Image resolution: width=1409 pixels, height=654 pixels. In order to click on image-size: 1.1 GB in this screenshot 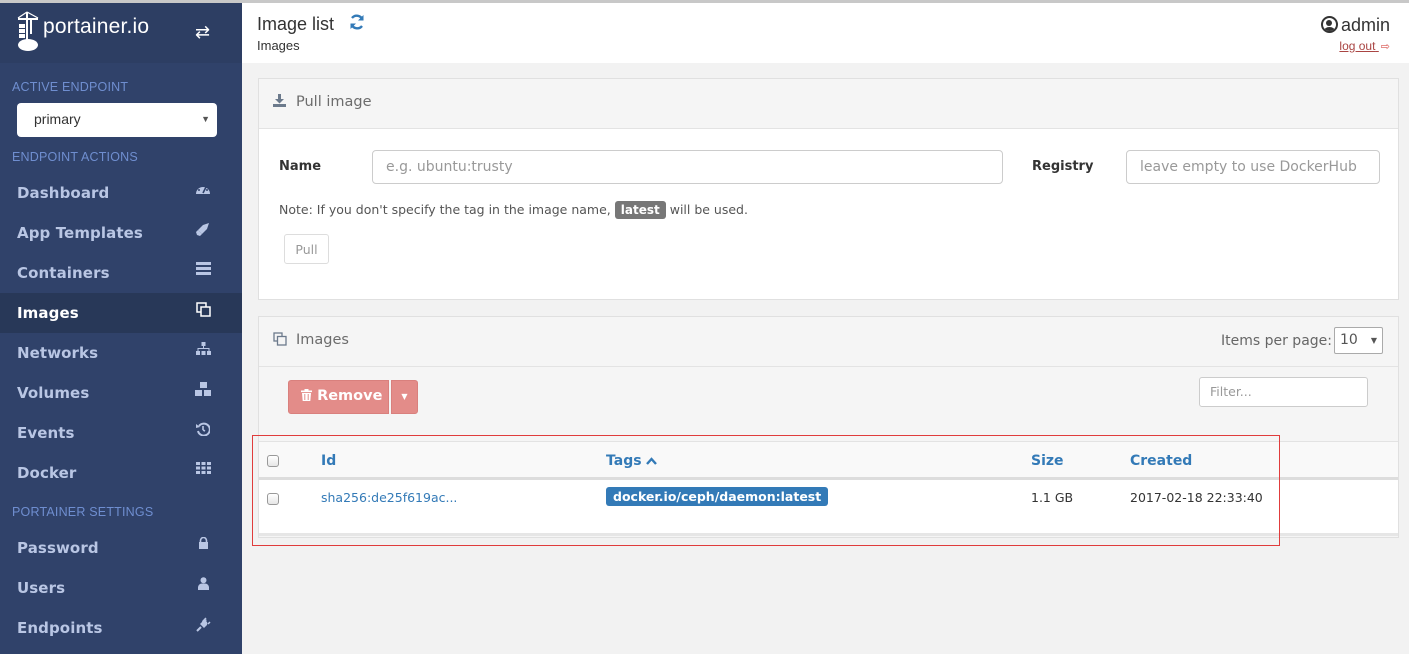, I will do `click(1052, 497)`.